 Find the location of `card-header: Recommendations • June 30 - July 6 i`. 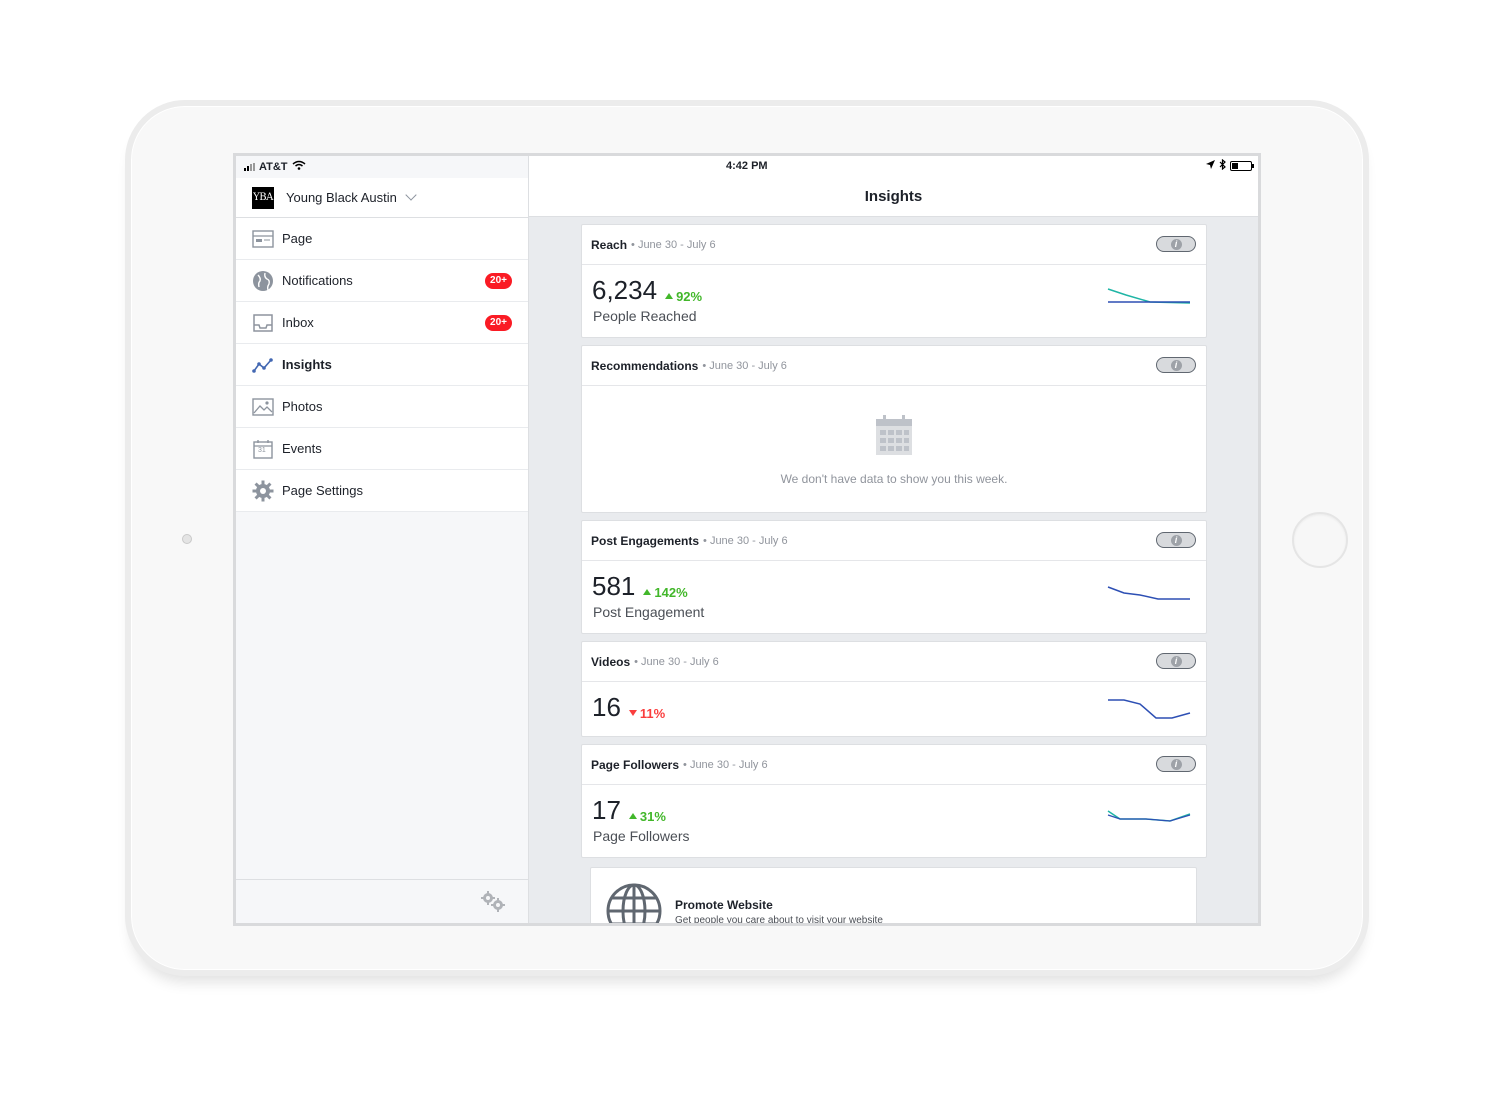

card-header: Recommendations • June 30 - July 6 i is located at coordinates (894, 366).